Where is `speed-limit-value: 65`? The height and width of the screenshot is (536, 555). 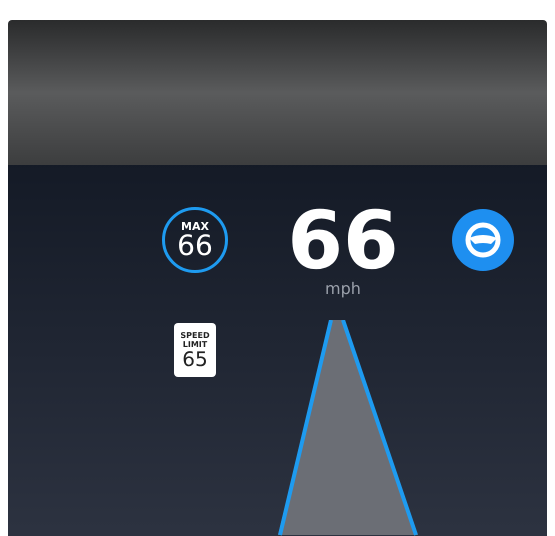 speed-limit-value: 65 is located at coordinates (195, 359).